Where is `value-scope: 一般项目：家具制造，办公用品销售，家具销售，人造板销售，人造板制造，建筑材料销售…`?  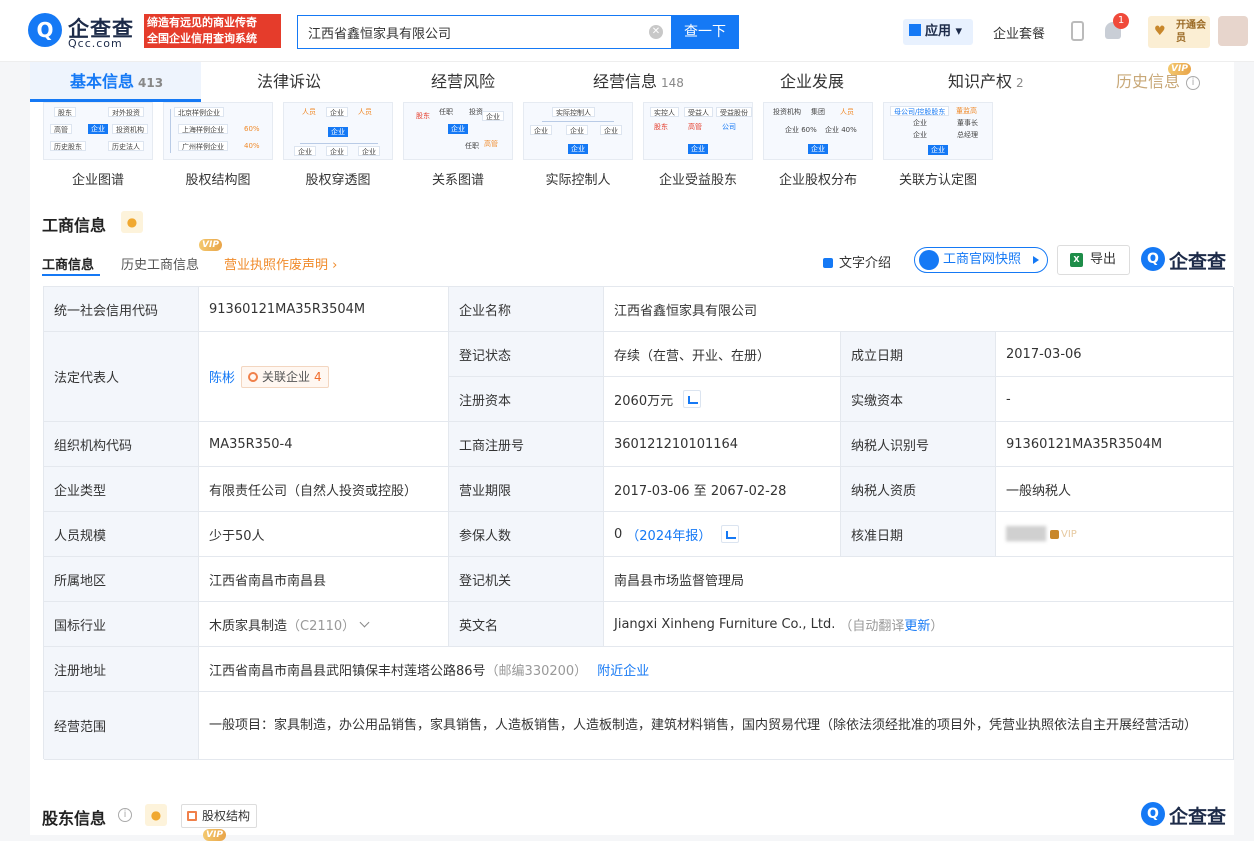
value-scope: 一般项目：家具制造，办公用品销售，家具销售，人造板销售，人造板制造，建筑材料销售… is located at coordinates (716, 726).